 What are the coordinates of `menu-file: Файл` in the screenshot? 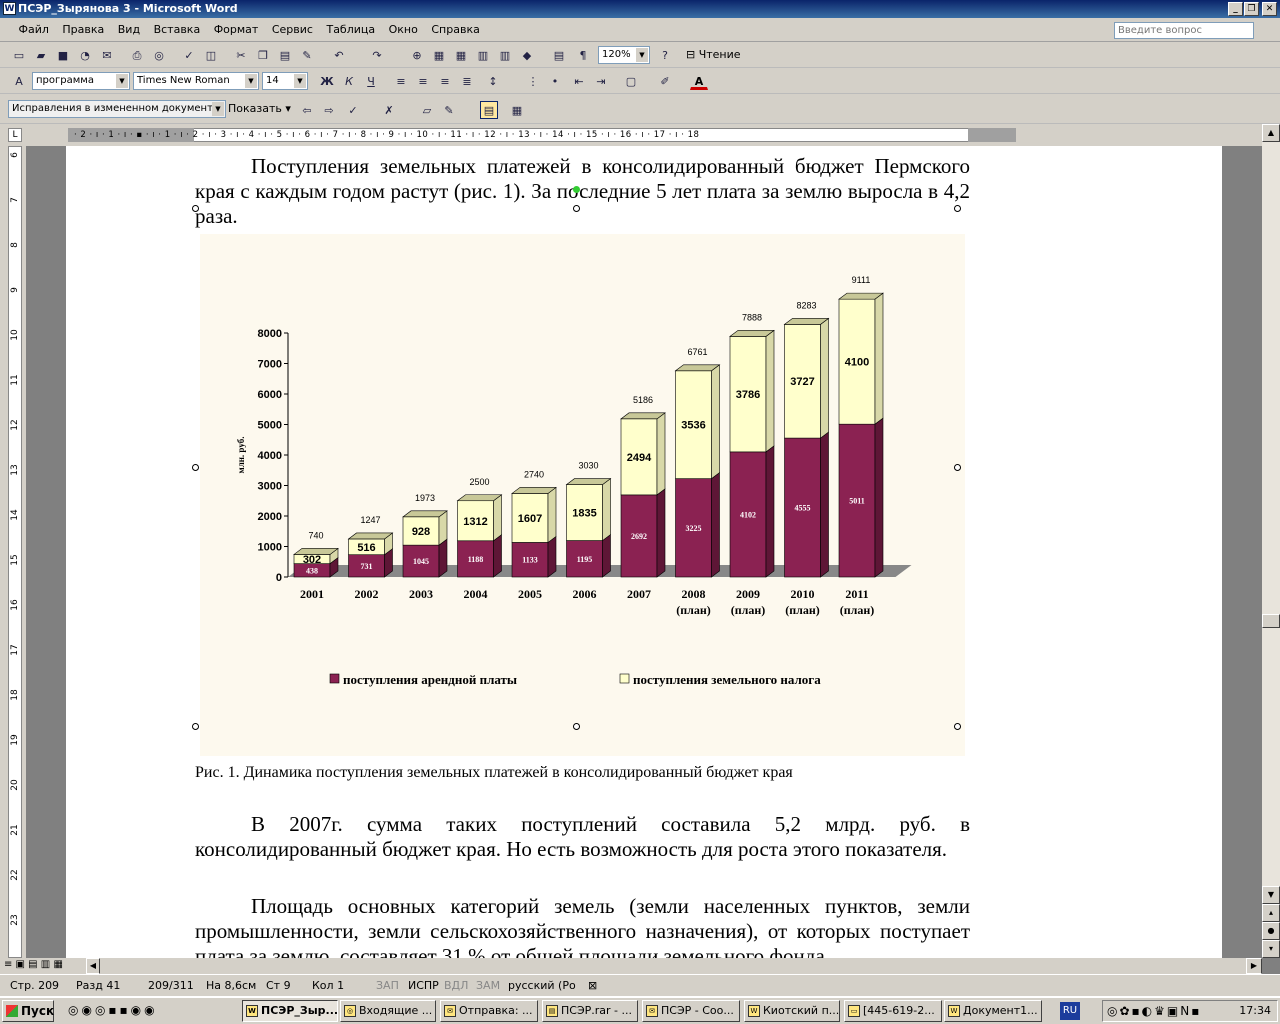 It's located at (34, 30).